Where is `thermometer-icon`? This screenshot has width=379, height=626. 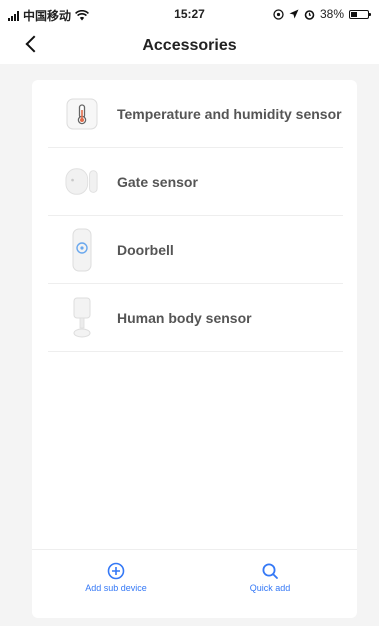 thermometer-icon is located at coordinates (82, 114).